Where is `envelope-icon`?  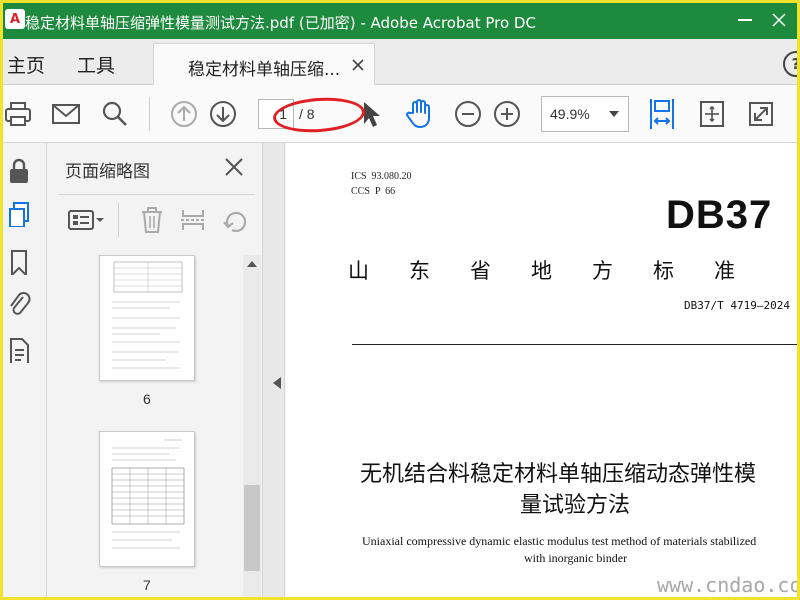 envelope-icon is located at coordinates (66, 114).